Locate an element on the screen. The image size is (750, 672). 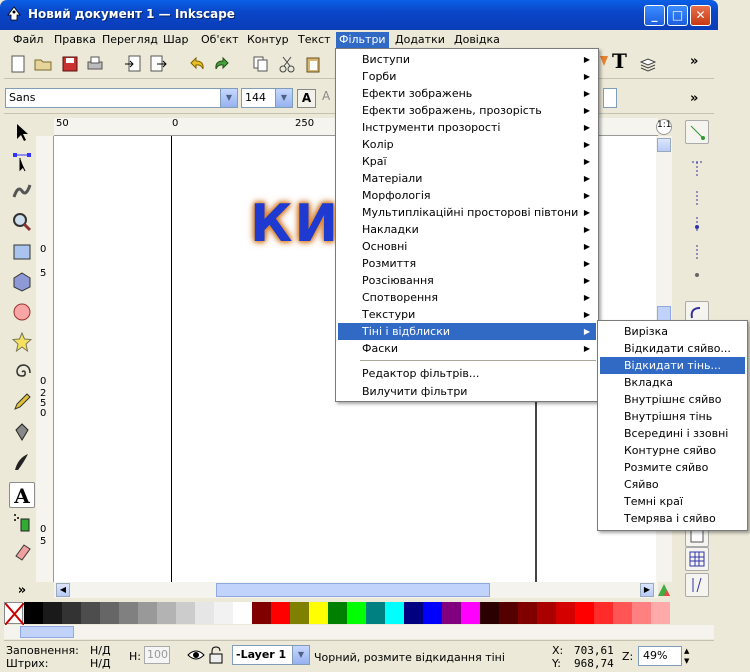
print-icon is located at coordinates (95, 64).